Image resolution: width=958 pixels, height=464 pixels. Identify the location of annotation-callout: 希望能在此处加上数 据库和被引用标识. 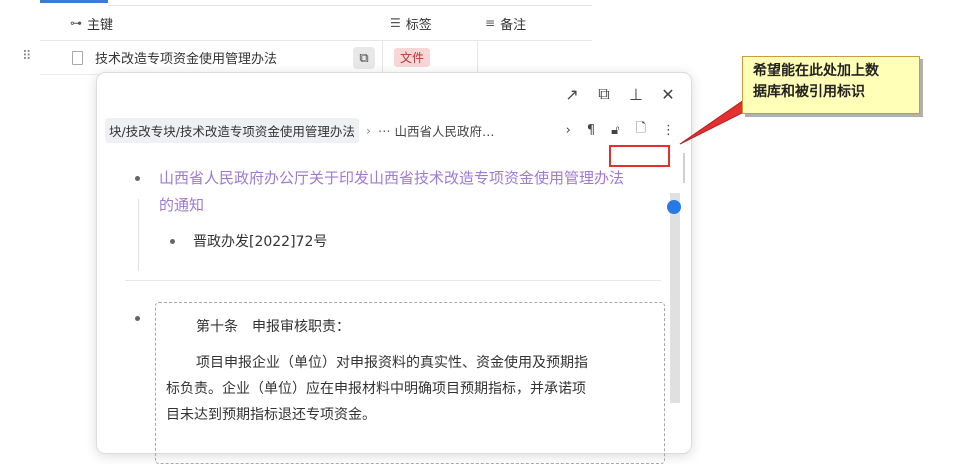
(831, 85).